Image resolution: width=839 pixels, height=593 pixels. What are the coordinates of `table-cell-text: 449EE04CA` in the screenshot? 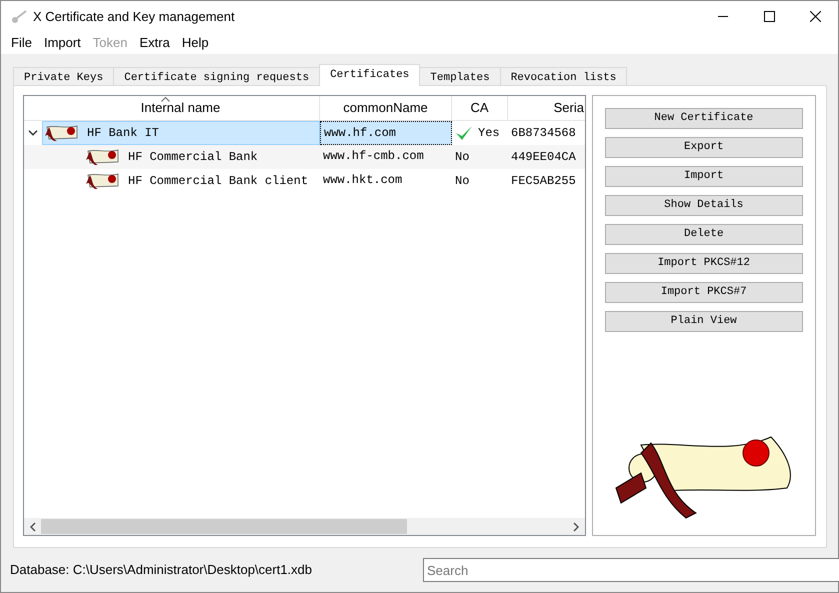 It's located at (543, 157).